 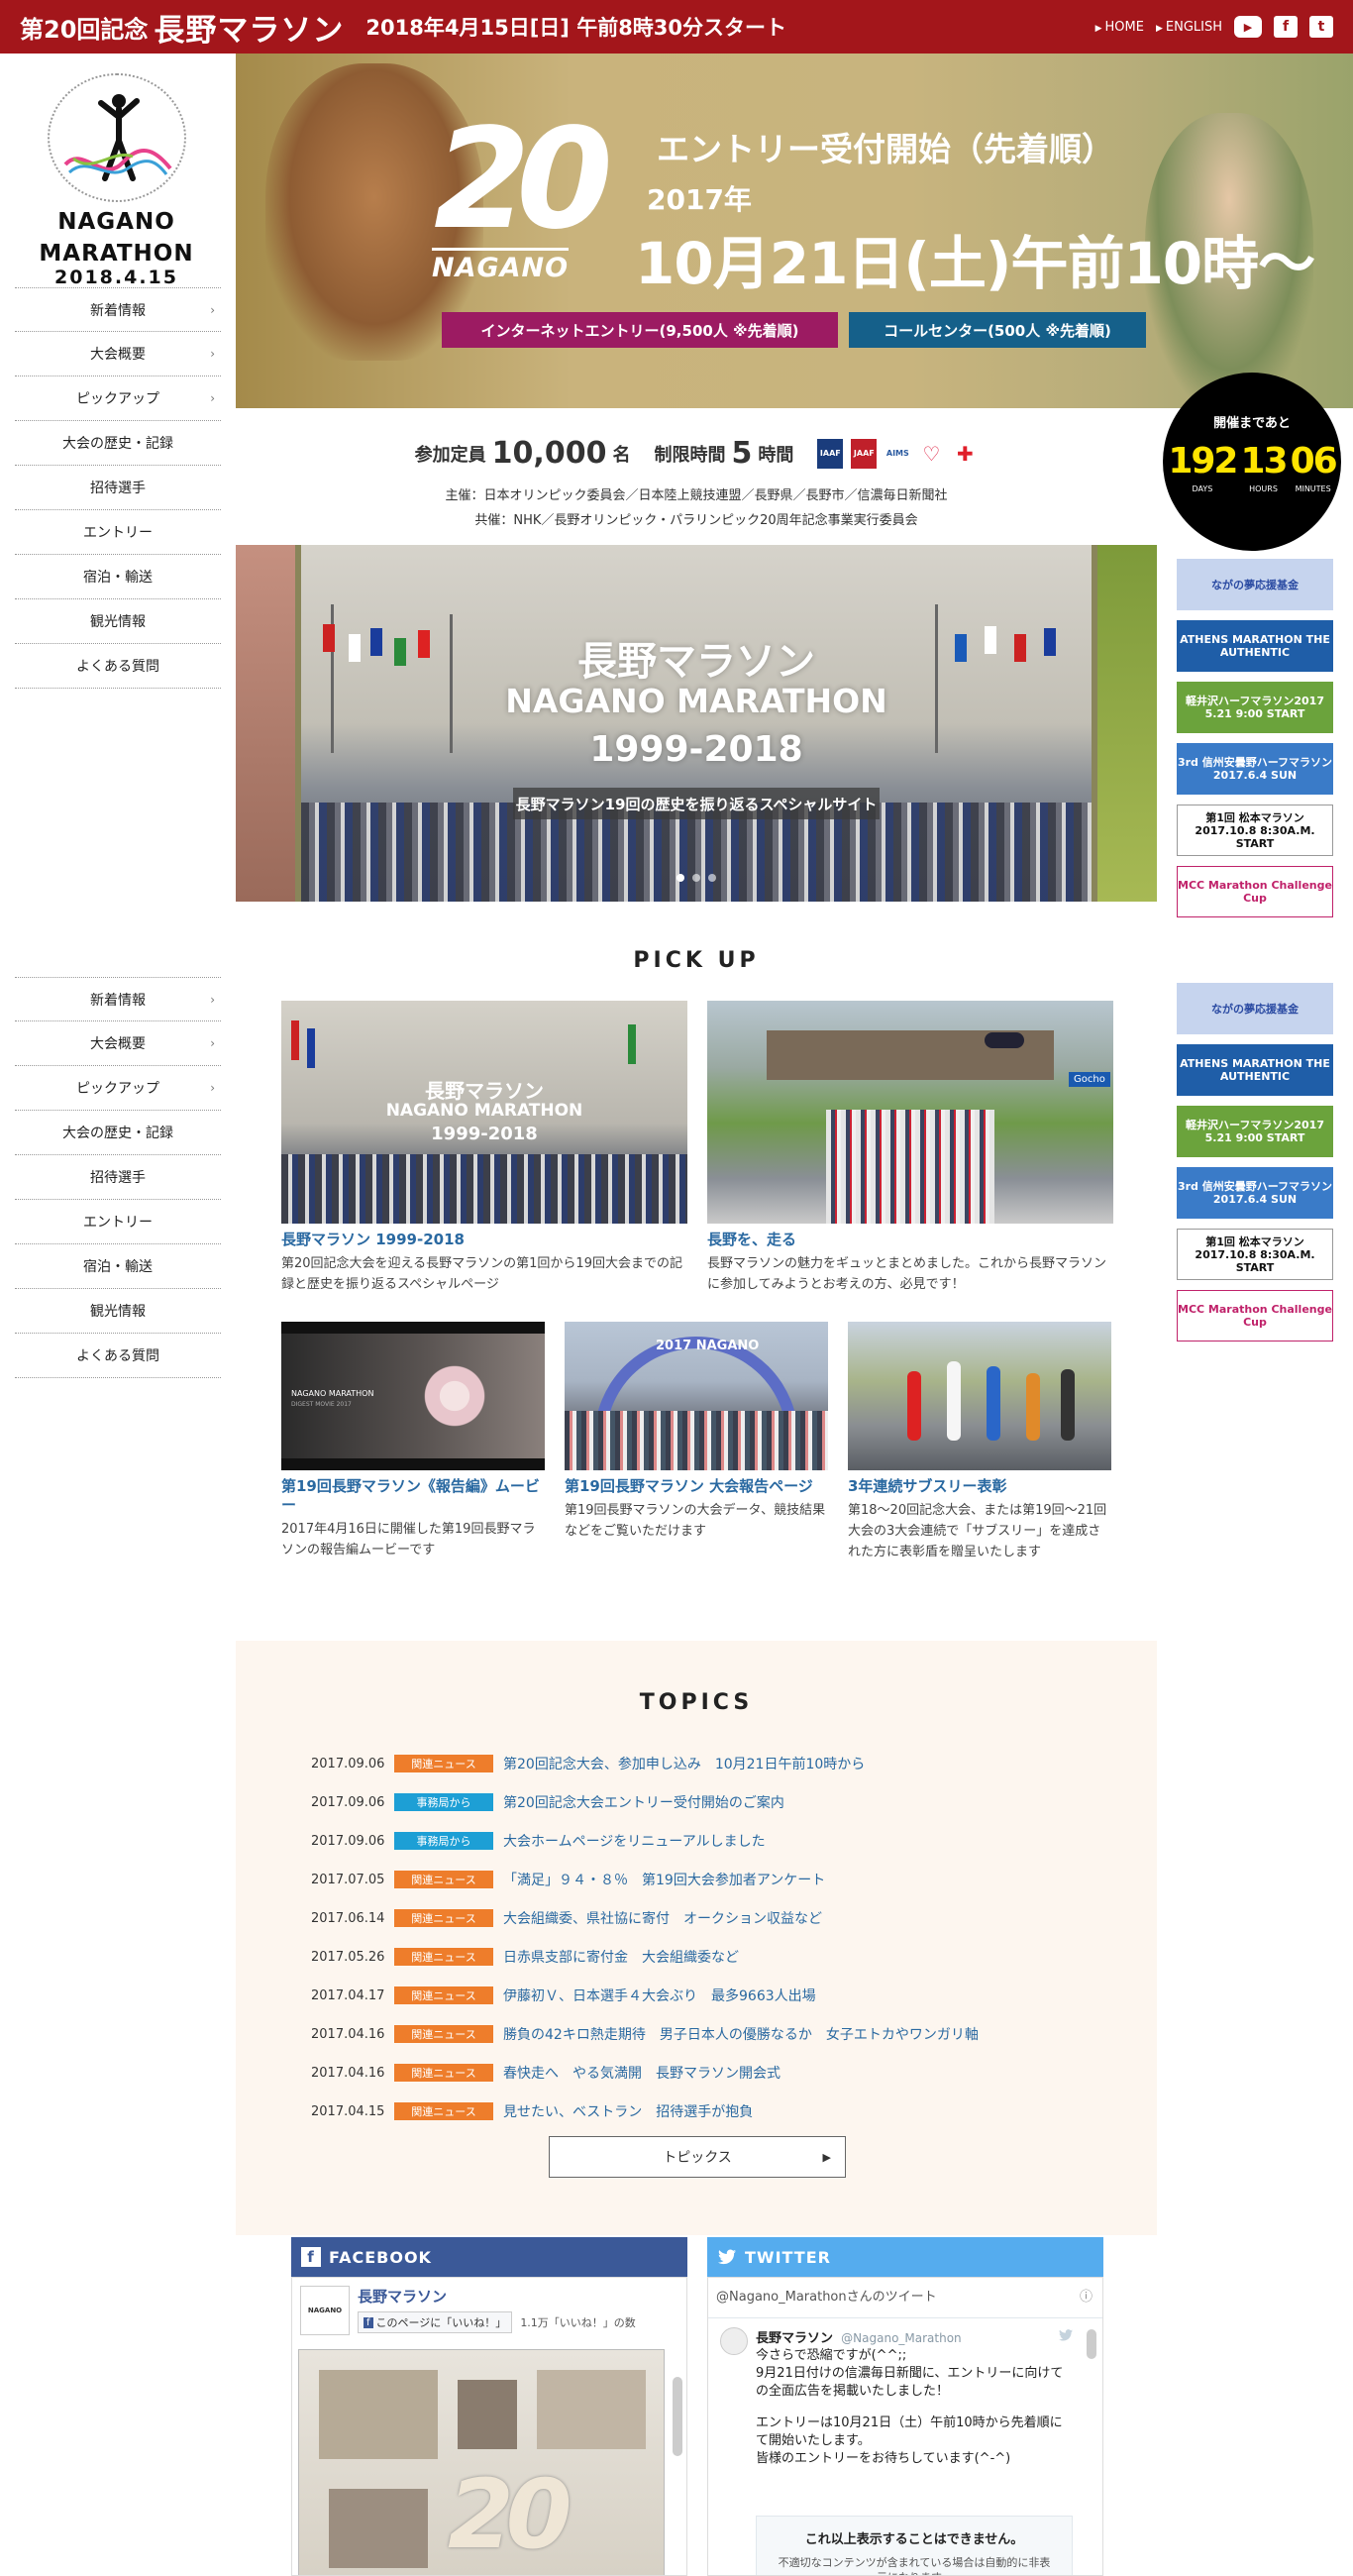 What do you see at coordinates (621, 1957) in the screenshot?
I see `topic-link: 日赤県支部に寄付金 大会組織委など` at bounding box center [621, 1957].